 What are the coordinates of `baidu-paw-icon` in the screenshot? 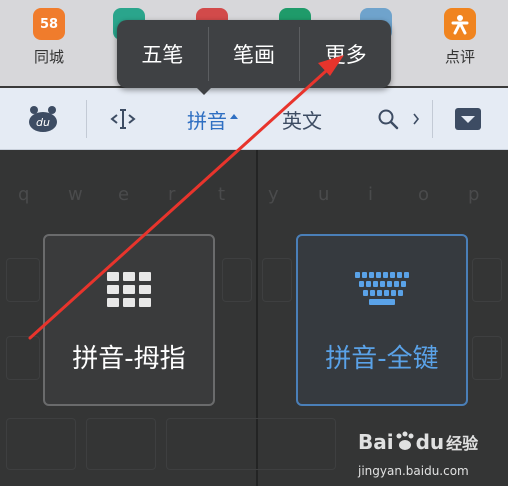 It's located at (405, 440).